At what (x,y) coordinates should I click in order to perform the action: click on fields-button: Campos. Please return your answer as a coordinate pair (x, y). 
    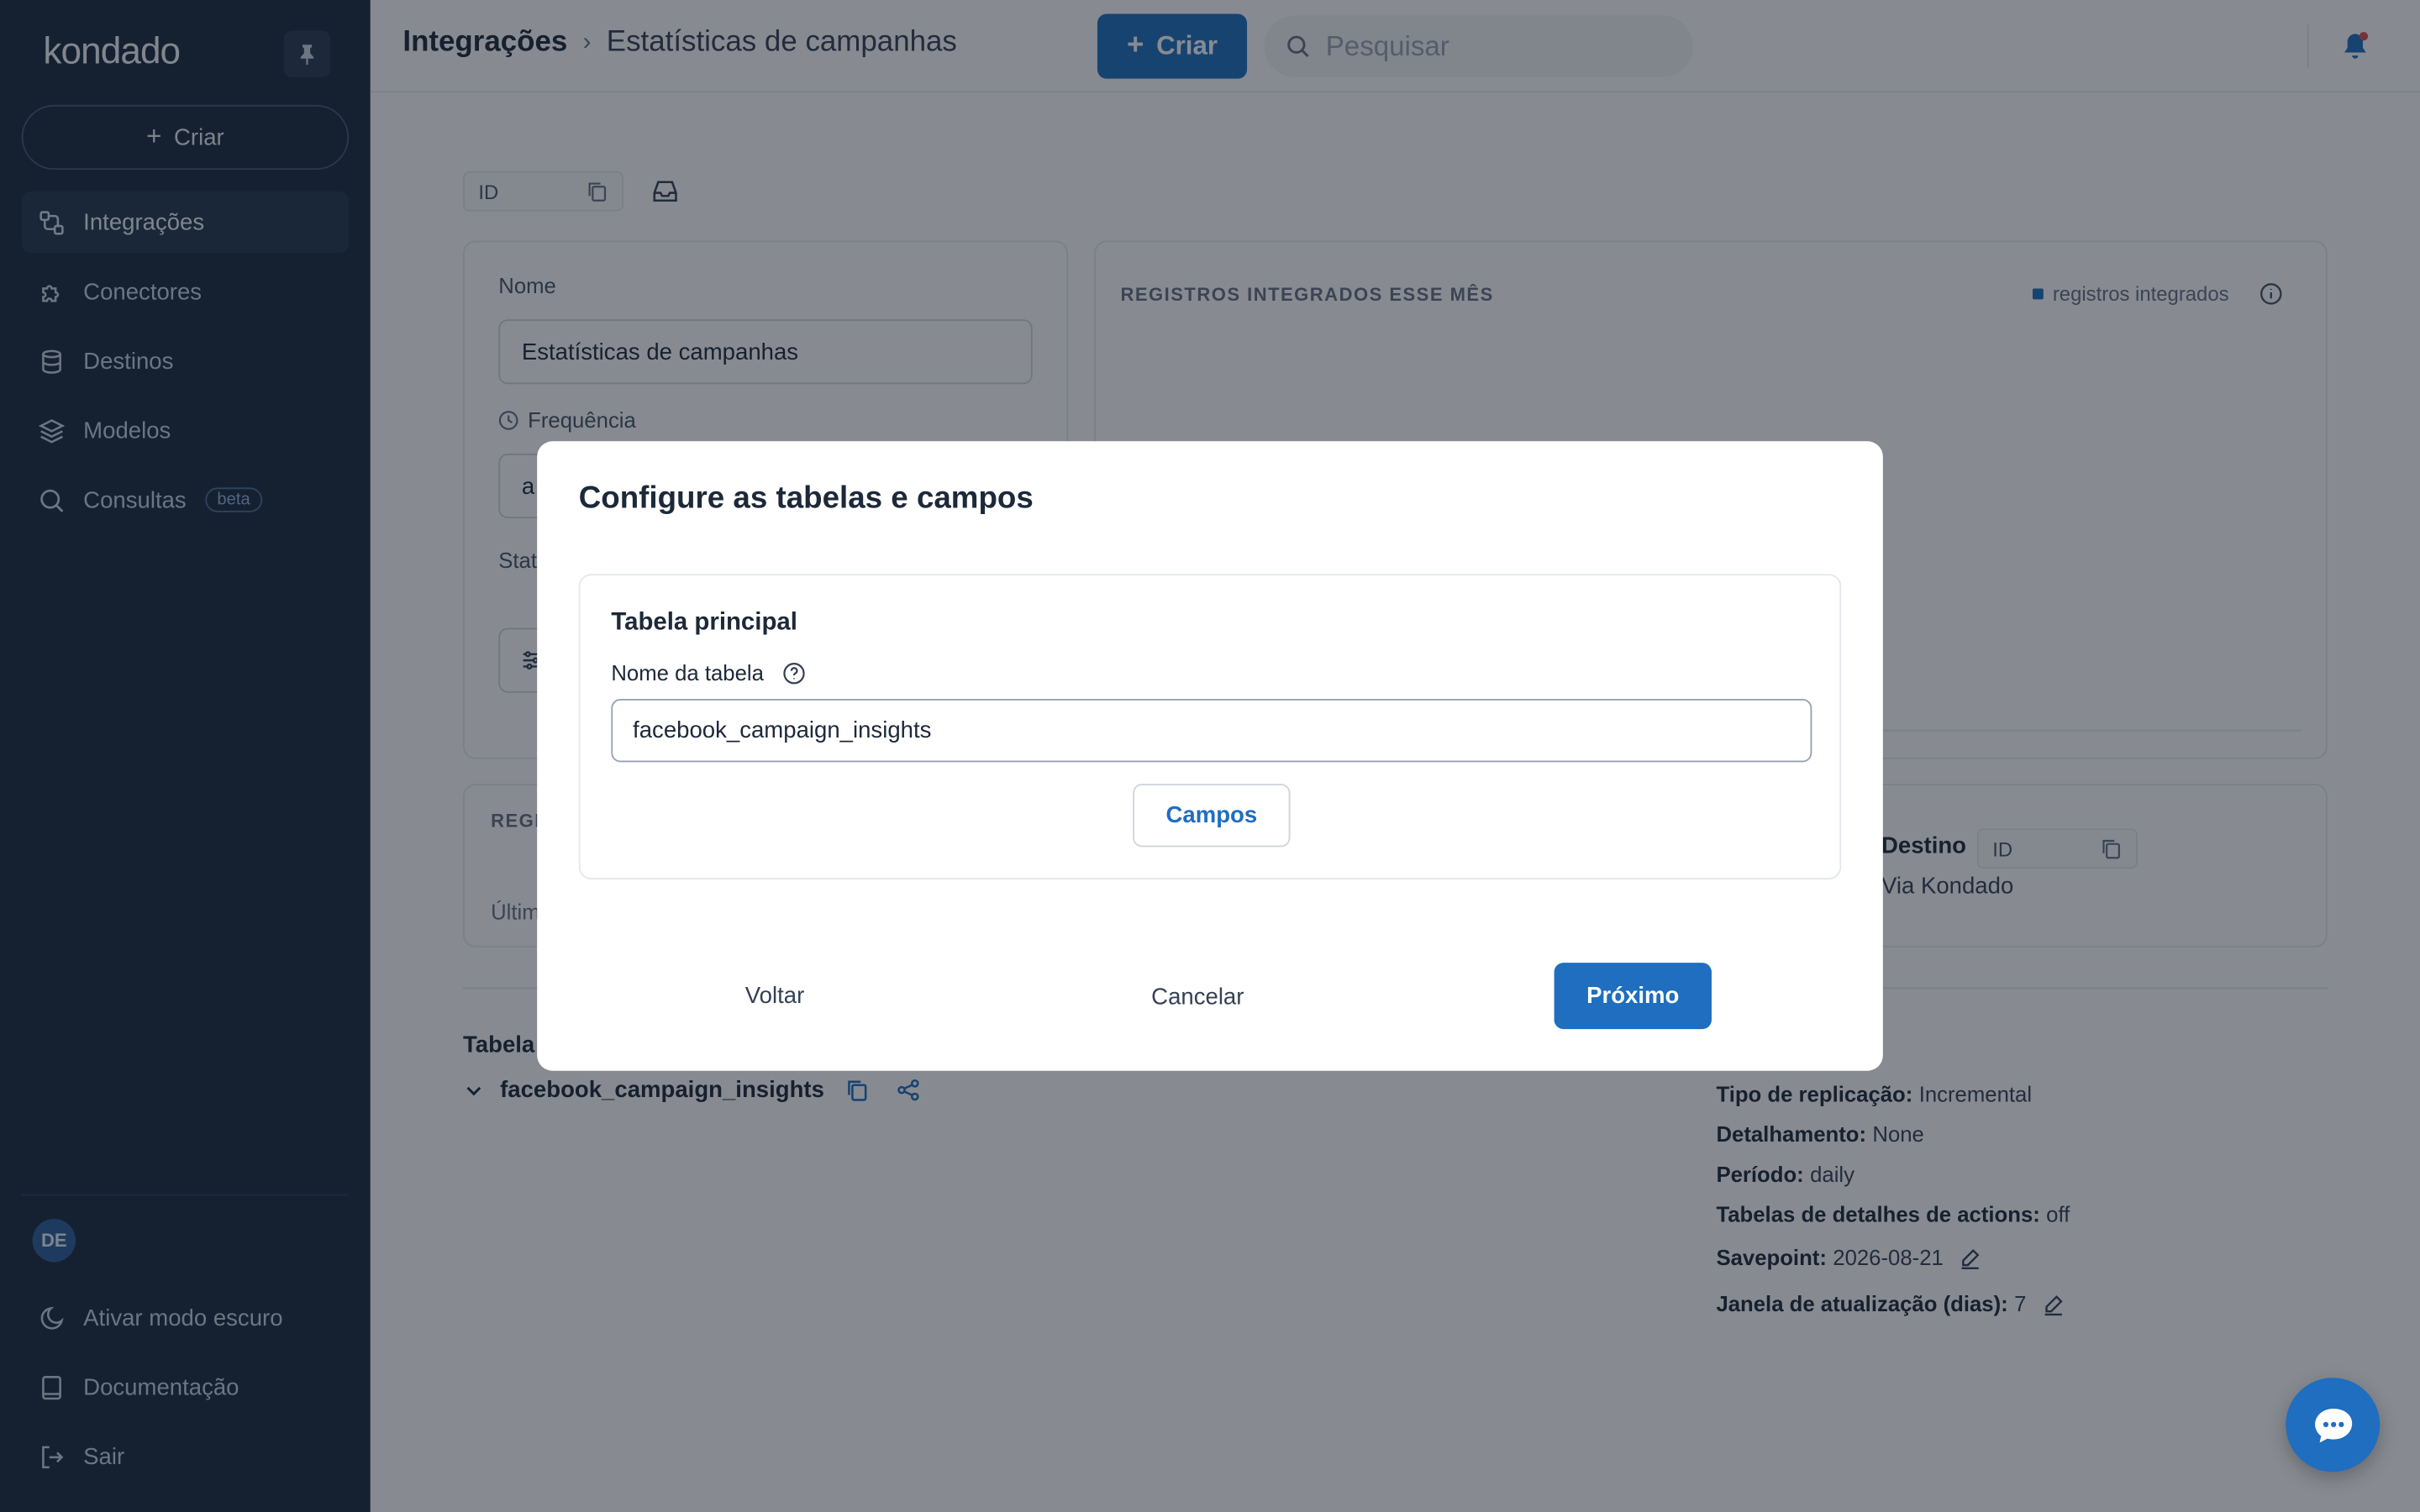
    Looking at the image, I should click on (1212, 816).